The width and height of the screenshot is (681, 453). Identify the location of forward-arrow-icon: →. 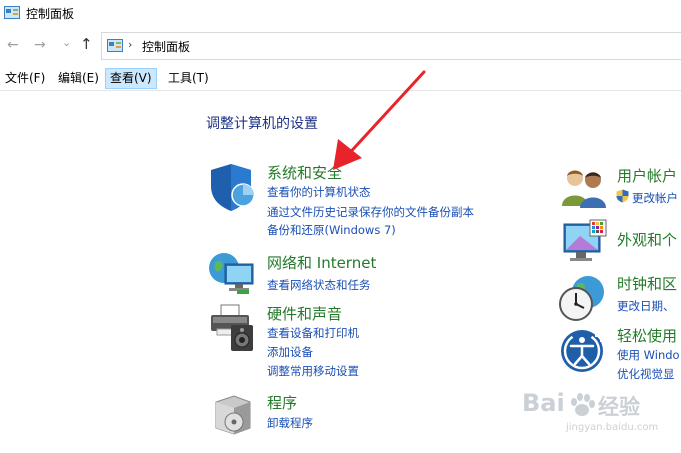
(40, 45).